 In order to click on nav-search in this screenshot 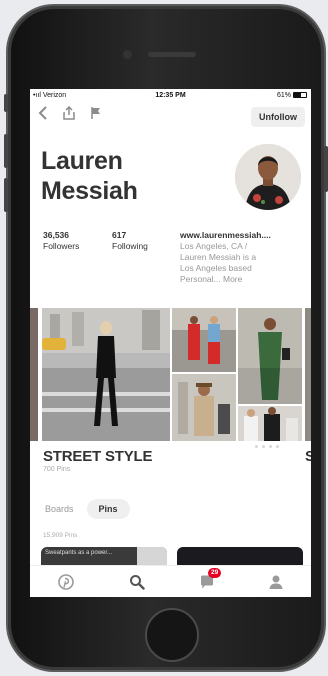, I will do `click(137, 582)`.